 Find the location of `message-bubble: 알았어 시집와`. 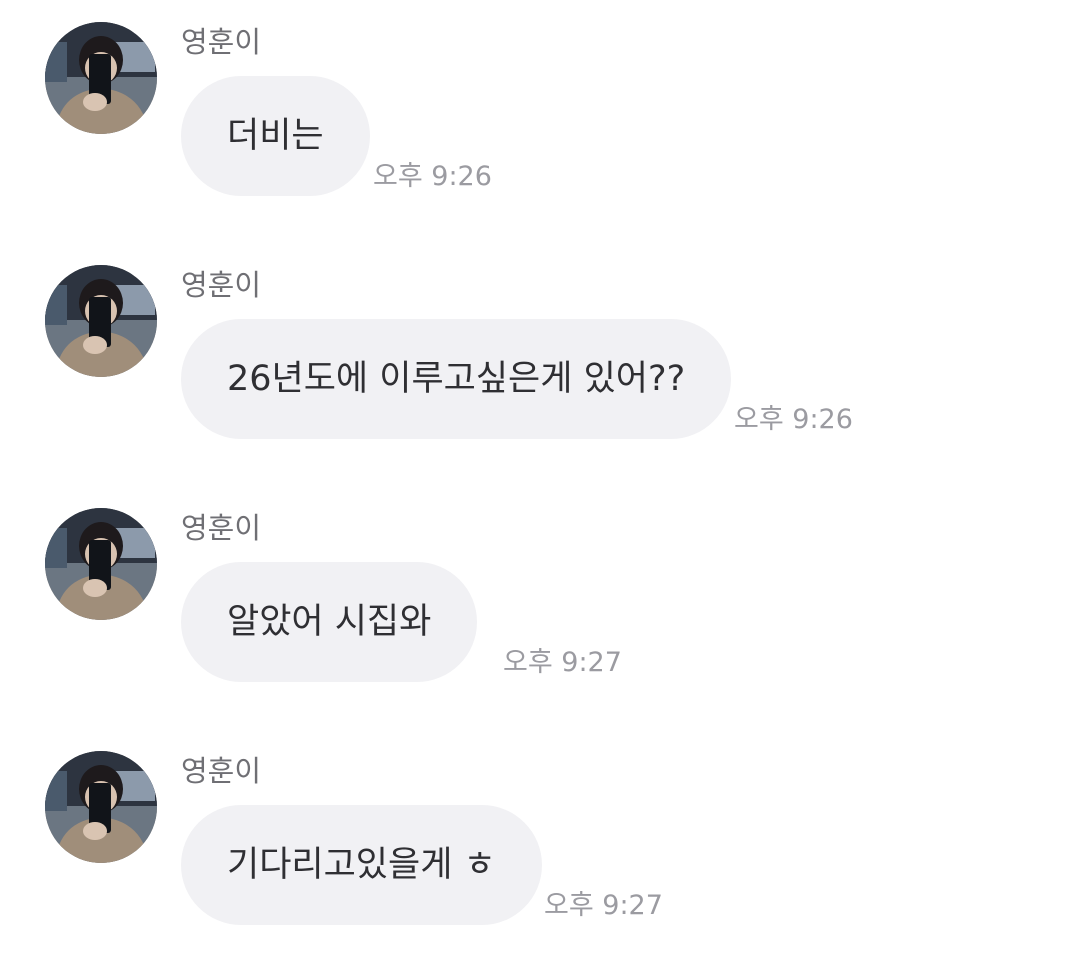

message-bubble: 알았어 시집와 is located at coordinates (329, 622).